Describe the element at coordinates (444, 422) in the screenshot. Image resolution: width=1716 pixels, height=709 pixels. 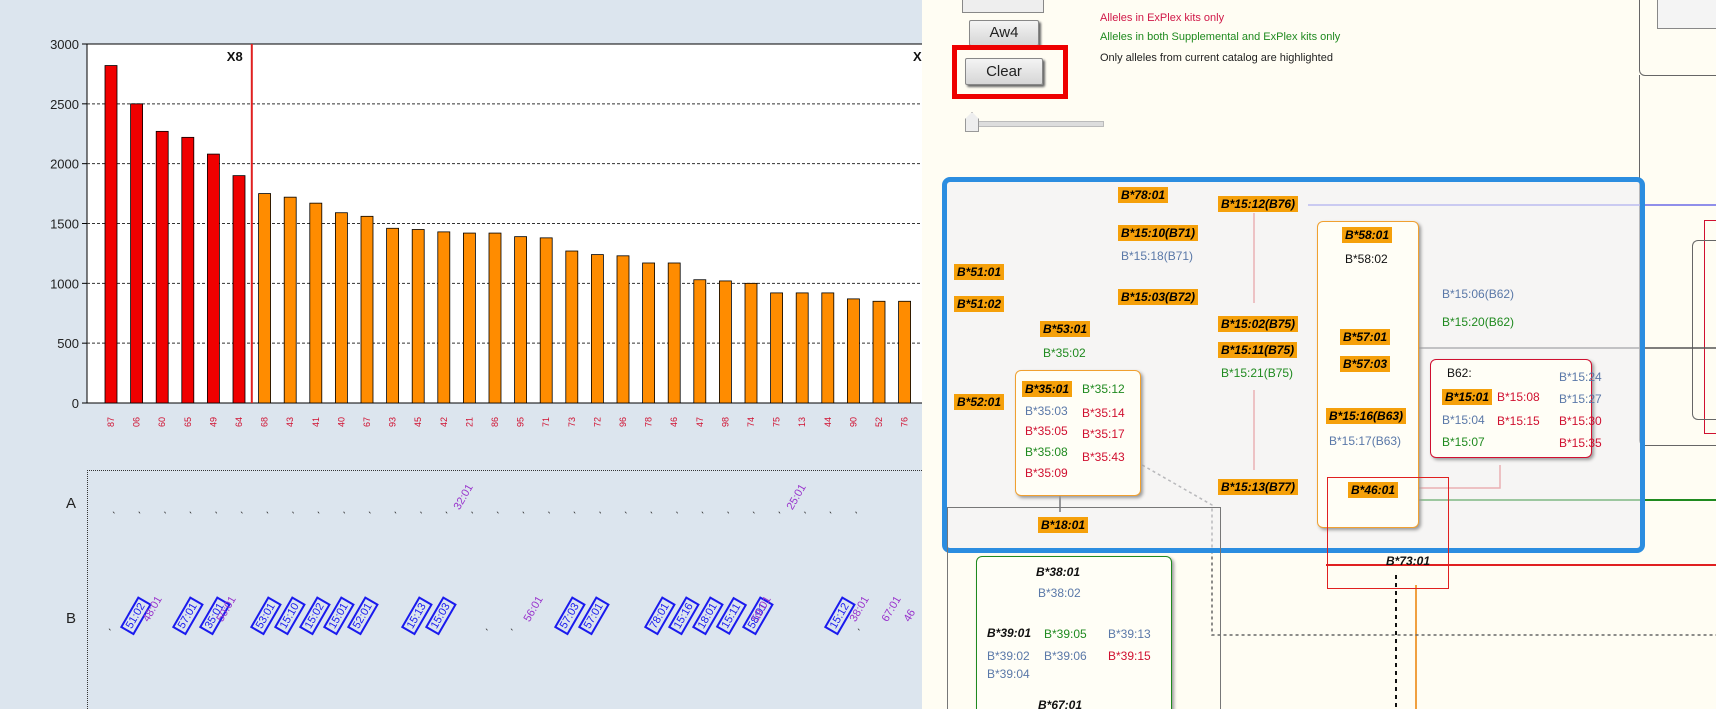
I see `x-tick-label: 42` at that location.